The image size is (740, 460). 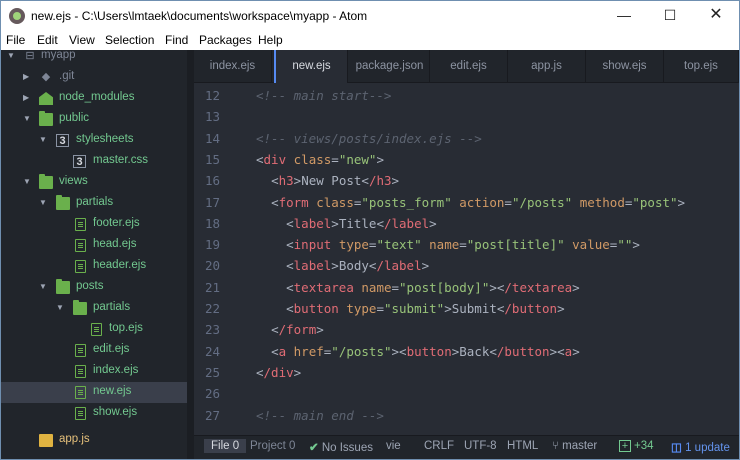 What do you see at coordinates (341, 447) in the screenshot?
I see `linter-status: ✔ No Issues` at bounding box center [341, 447].